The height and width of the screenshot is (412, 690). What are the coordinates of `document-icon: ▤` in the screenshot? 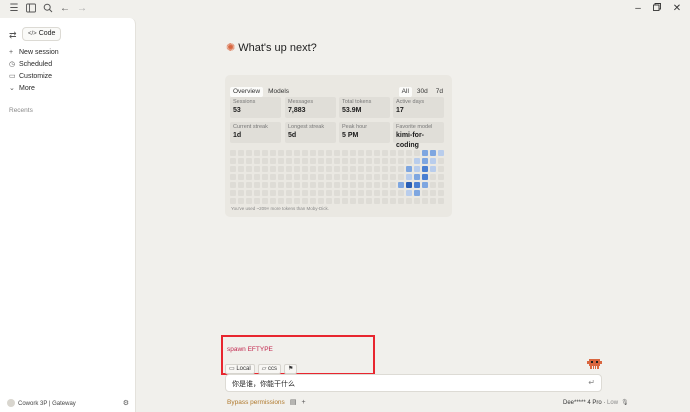 It's located at (293, 402).